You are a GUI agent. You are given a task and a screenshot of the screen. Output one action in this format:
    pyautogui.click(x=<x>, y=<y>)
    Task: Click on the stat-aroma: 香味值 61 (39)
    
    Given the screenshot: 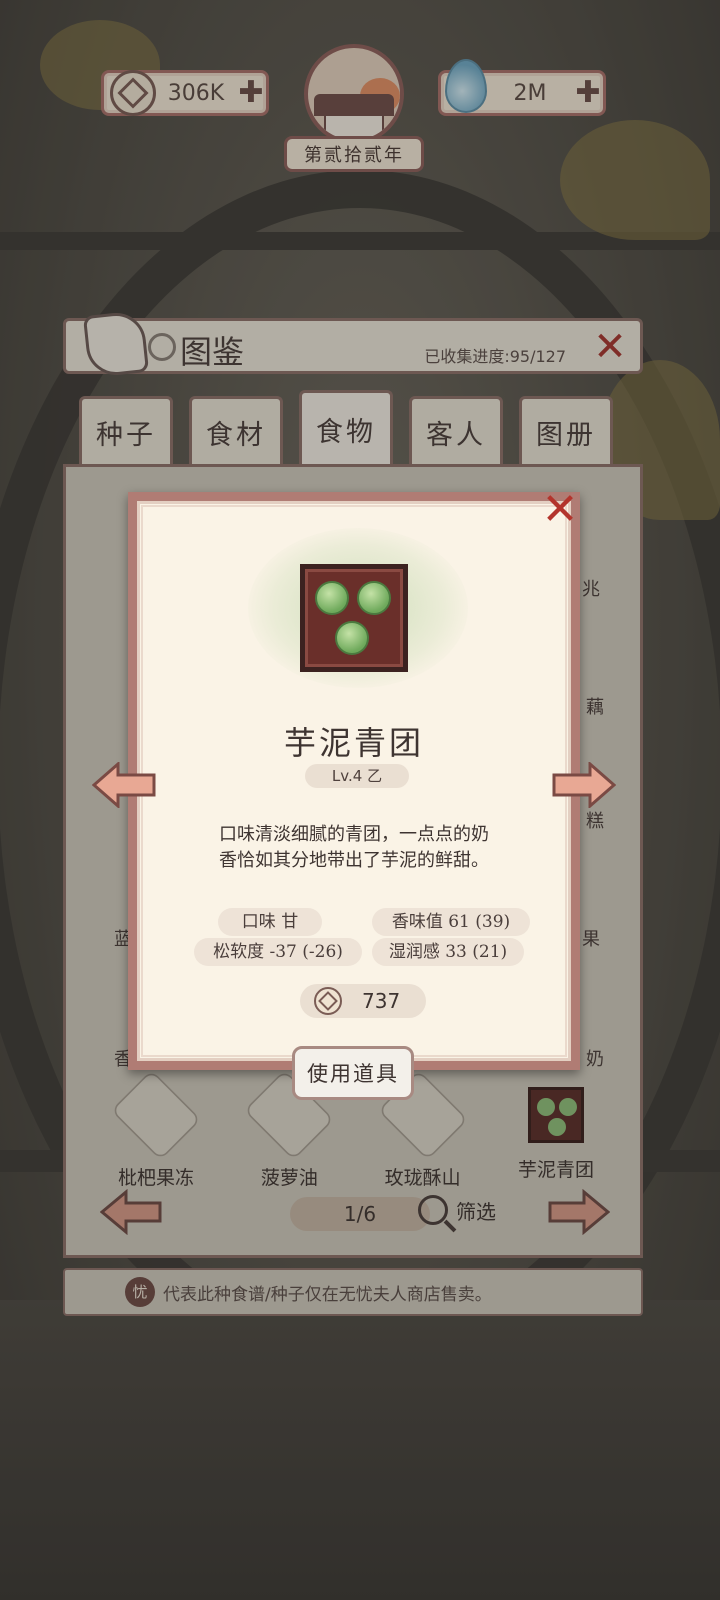 What is the action you would take?
    pyautogui.click(x=451, y=922)
    